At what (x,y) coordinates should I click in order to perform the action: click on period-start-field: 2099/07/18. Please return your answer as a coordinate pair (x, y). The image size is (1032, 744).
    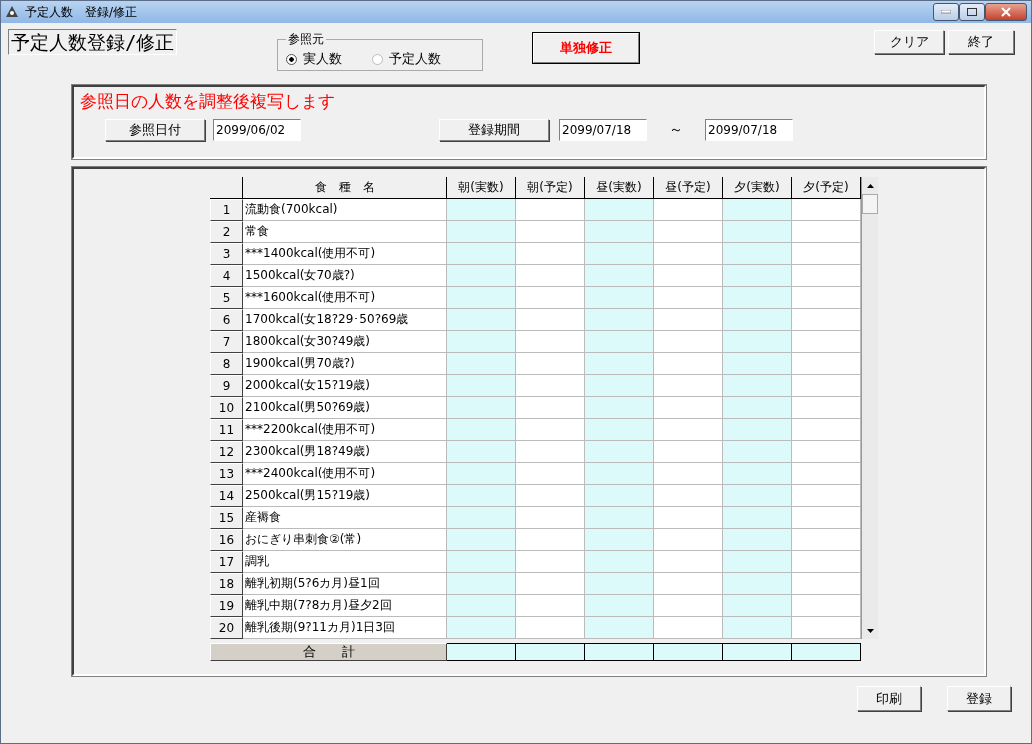
    Looking at the image, I should click on (603, 130).